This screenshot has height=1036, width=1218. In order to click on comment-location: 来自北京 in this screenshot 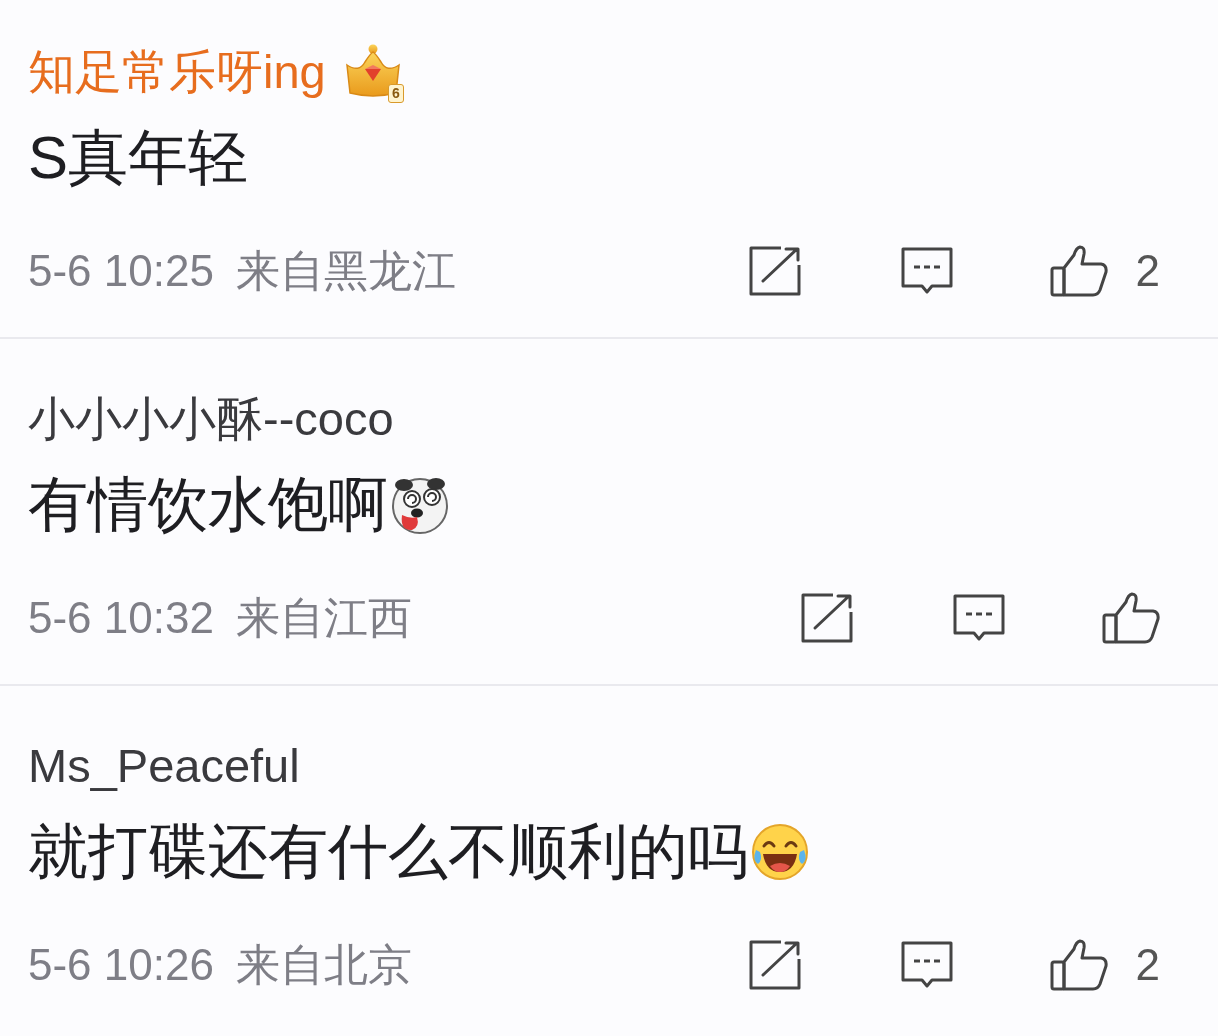, I will do `click(323, 965)`.